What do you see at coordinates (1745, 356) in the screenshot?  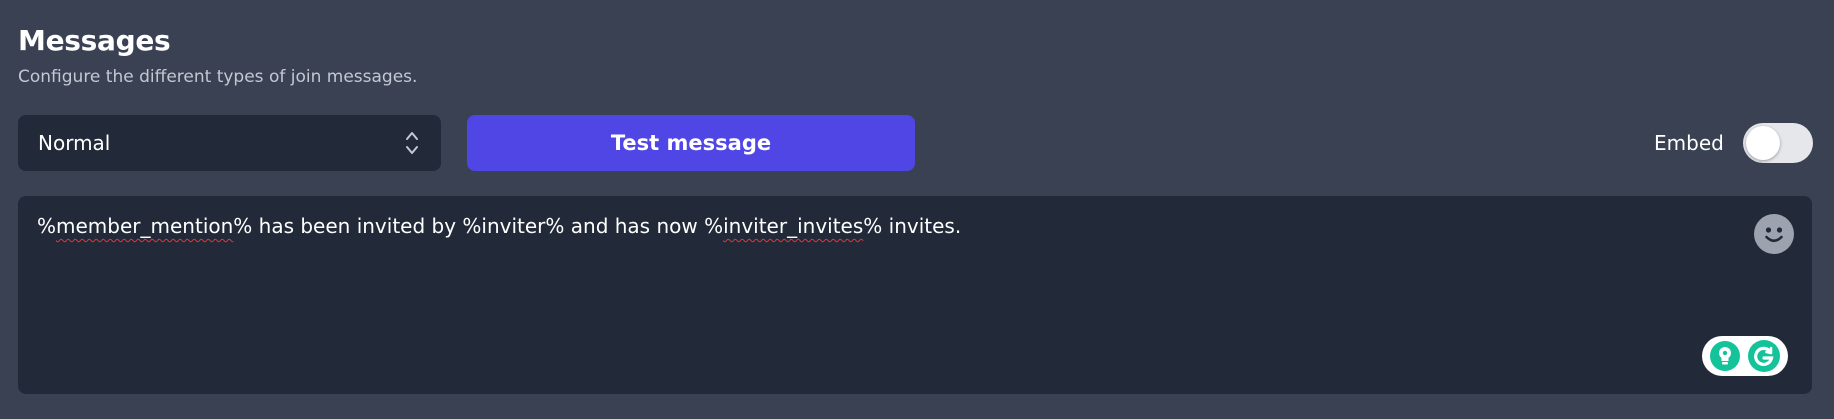 I see `writing-assistant-widget` at bounding box center [1745, 356].